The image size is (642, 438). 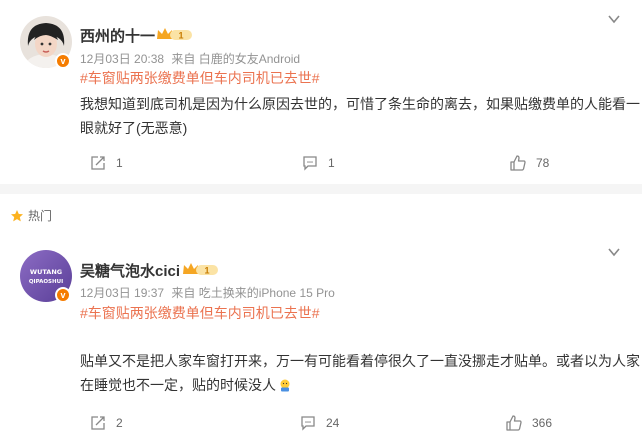 I want to click on comment-count: 1, so click(x=331, y=163).